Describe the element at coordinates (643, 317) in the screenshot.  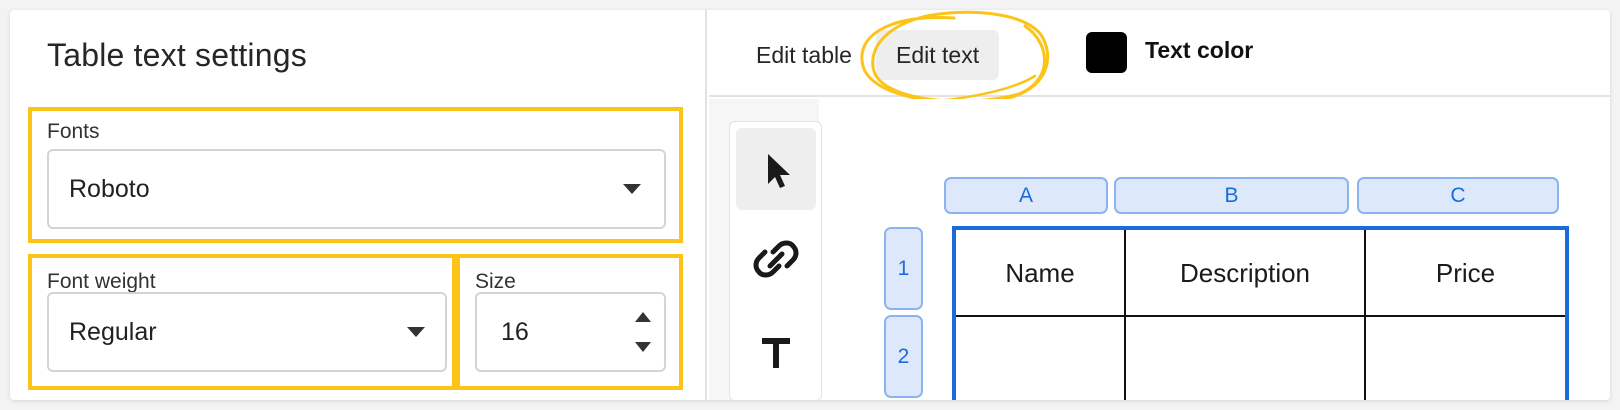
I see `stepper-up-icon` at that location.